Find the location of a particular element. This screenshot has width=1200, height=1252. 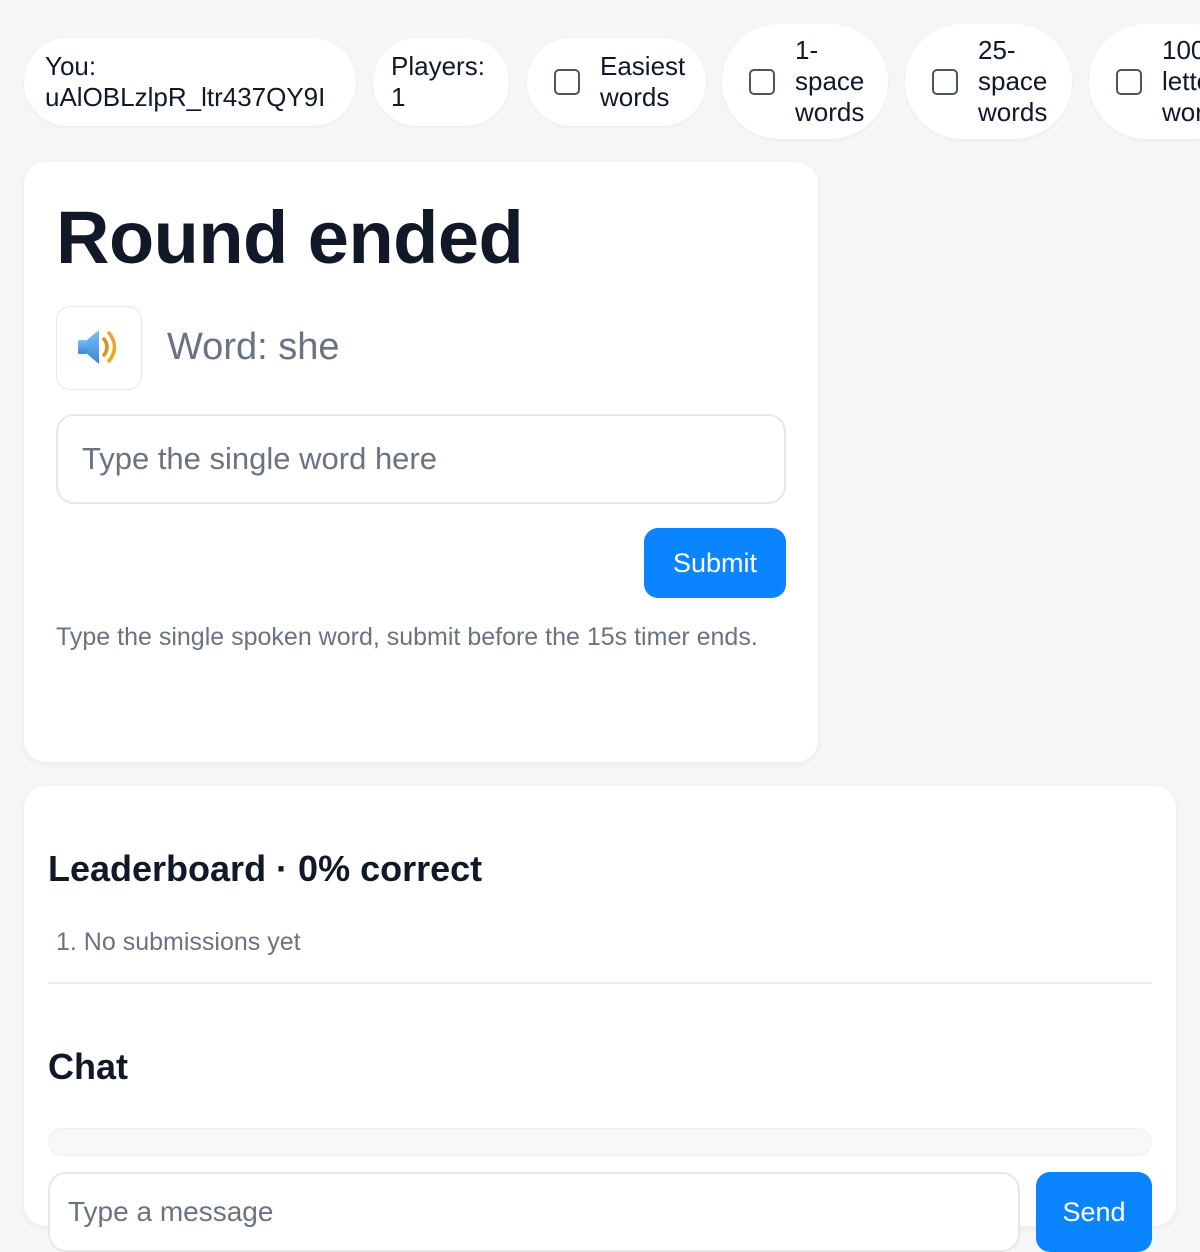

filter-1-space-words: 1- space words is located at coordinates (805, 81).